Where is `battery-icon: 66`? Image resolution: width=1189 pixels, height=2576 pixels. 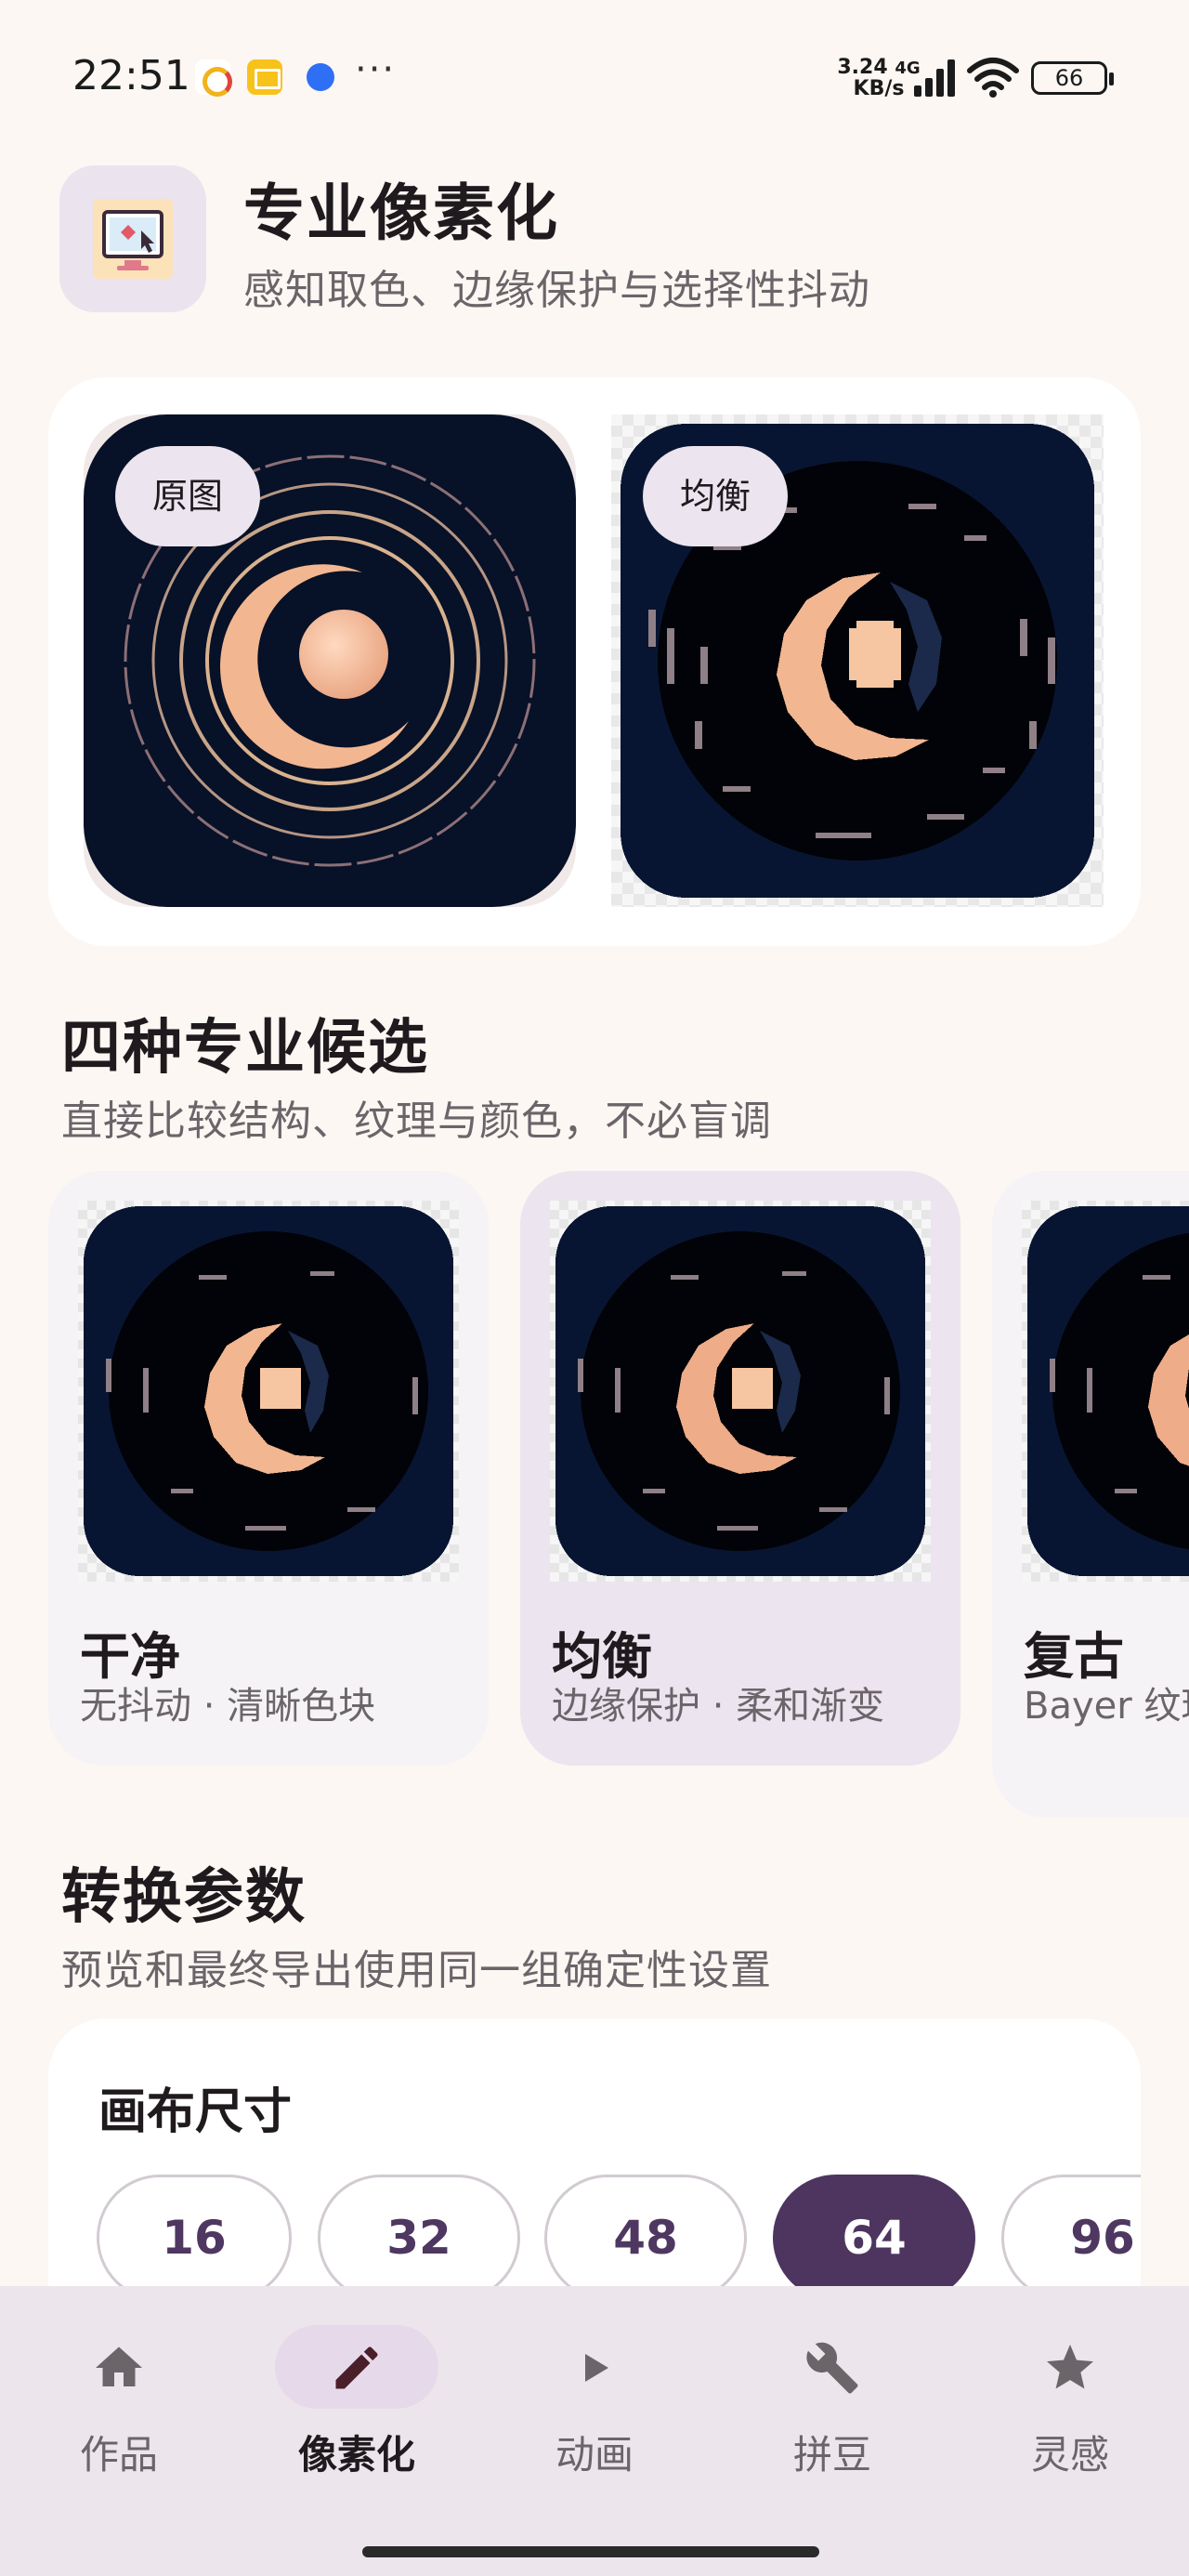 battery-icon: 66 is located at coordinates (1072, 78).